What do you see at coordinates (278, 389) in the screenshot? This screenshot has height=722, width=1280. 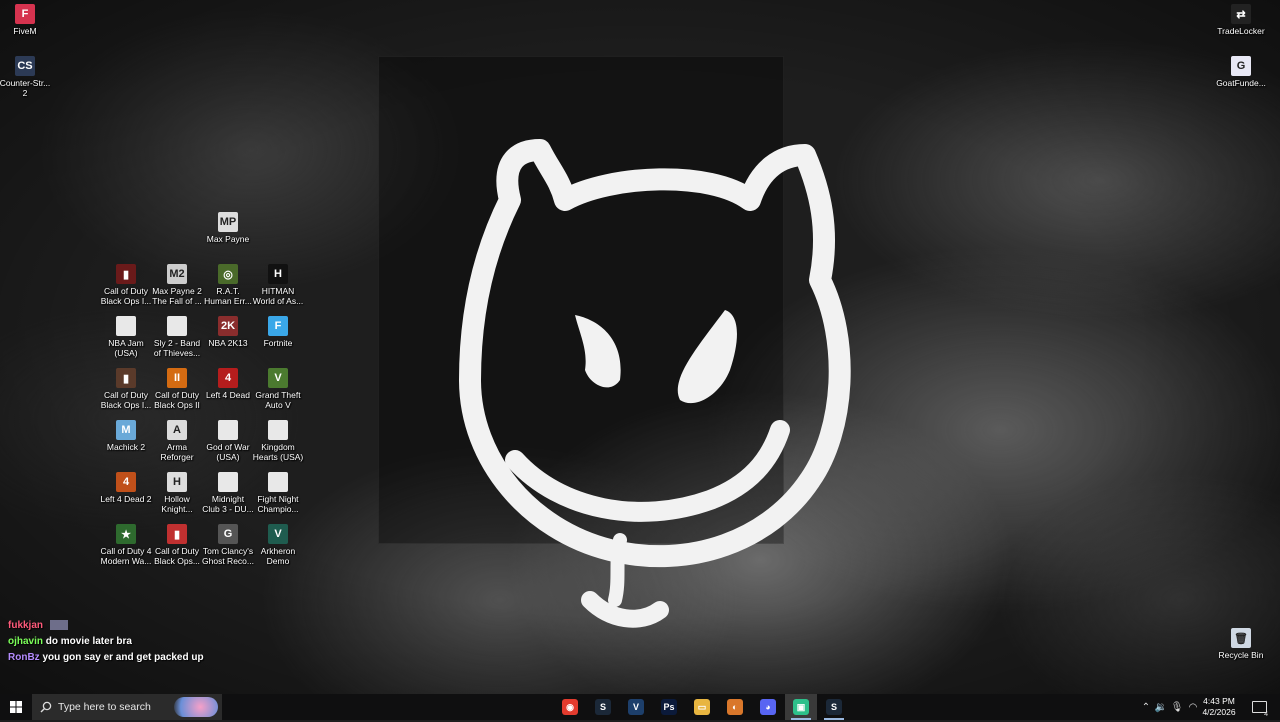 I see `desktop-shortcut: V Grand Theft Auto V` at bounding box center [278, 389].